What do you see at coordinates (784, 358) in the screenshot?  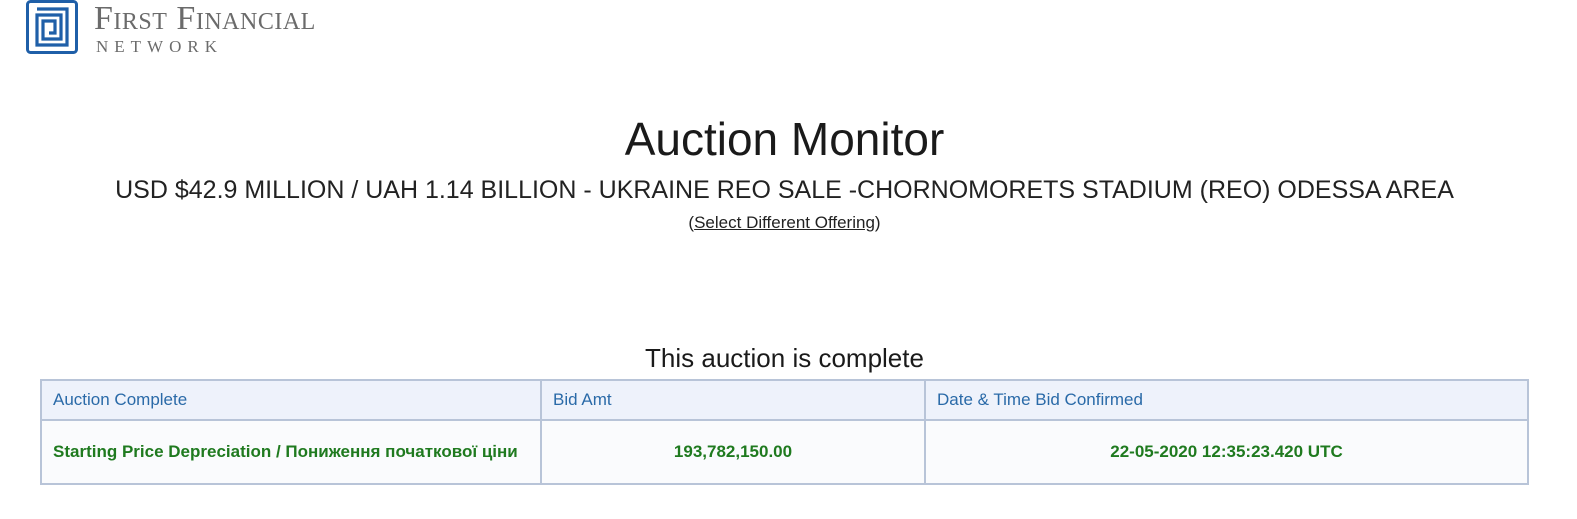 I see `auction-status-text: This auction is complete` at bounding box center [784, 358].